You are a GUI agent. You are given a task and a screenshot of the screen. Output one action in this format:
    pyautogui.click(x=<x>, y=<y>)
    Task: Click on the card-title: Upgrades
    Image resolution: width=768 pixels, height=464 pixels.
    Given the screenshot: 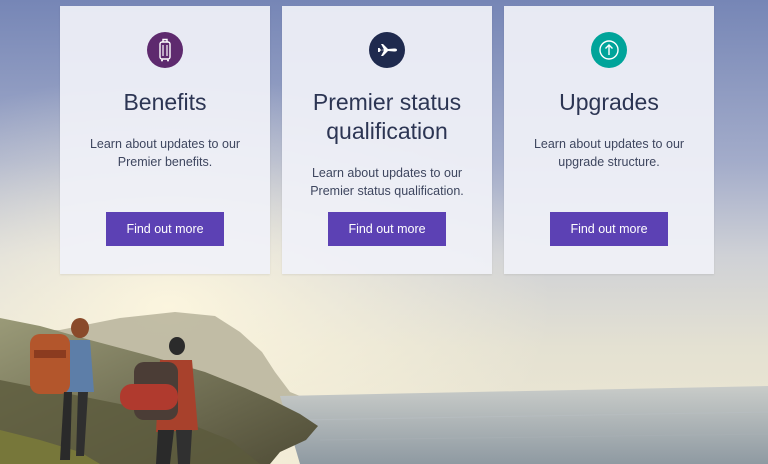 What is the action you would take?
    pyautogui.click(x=609, y=102)
    